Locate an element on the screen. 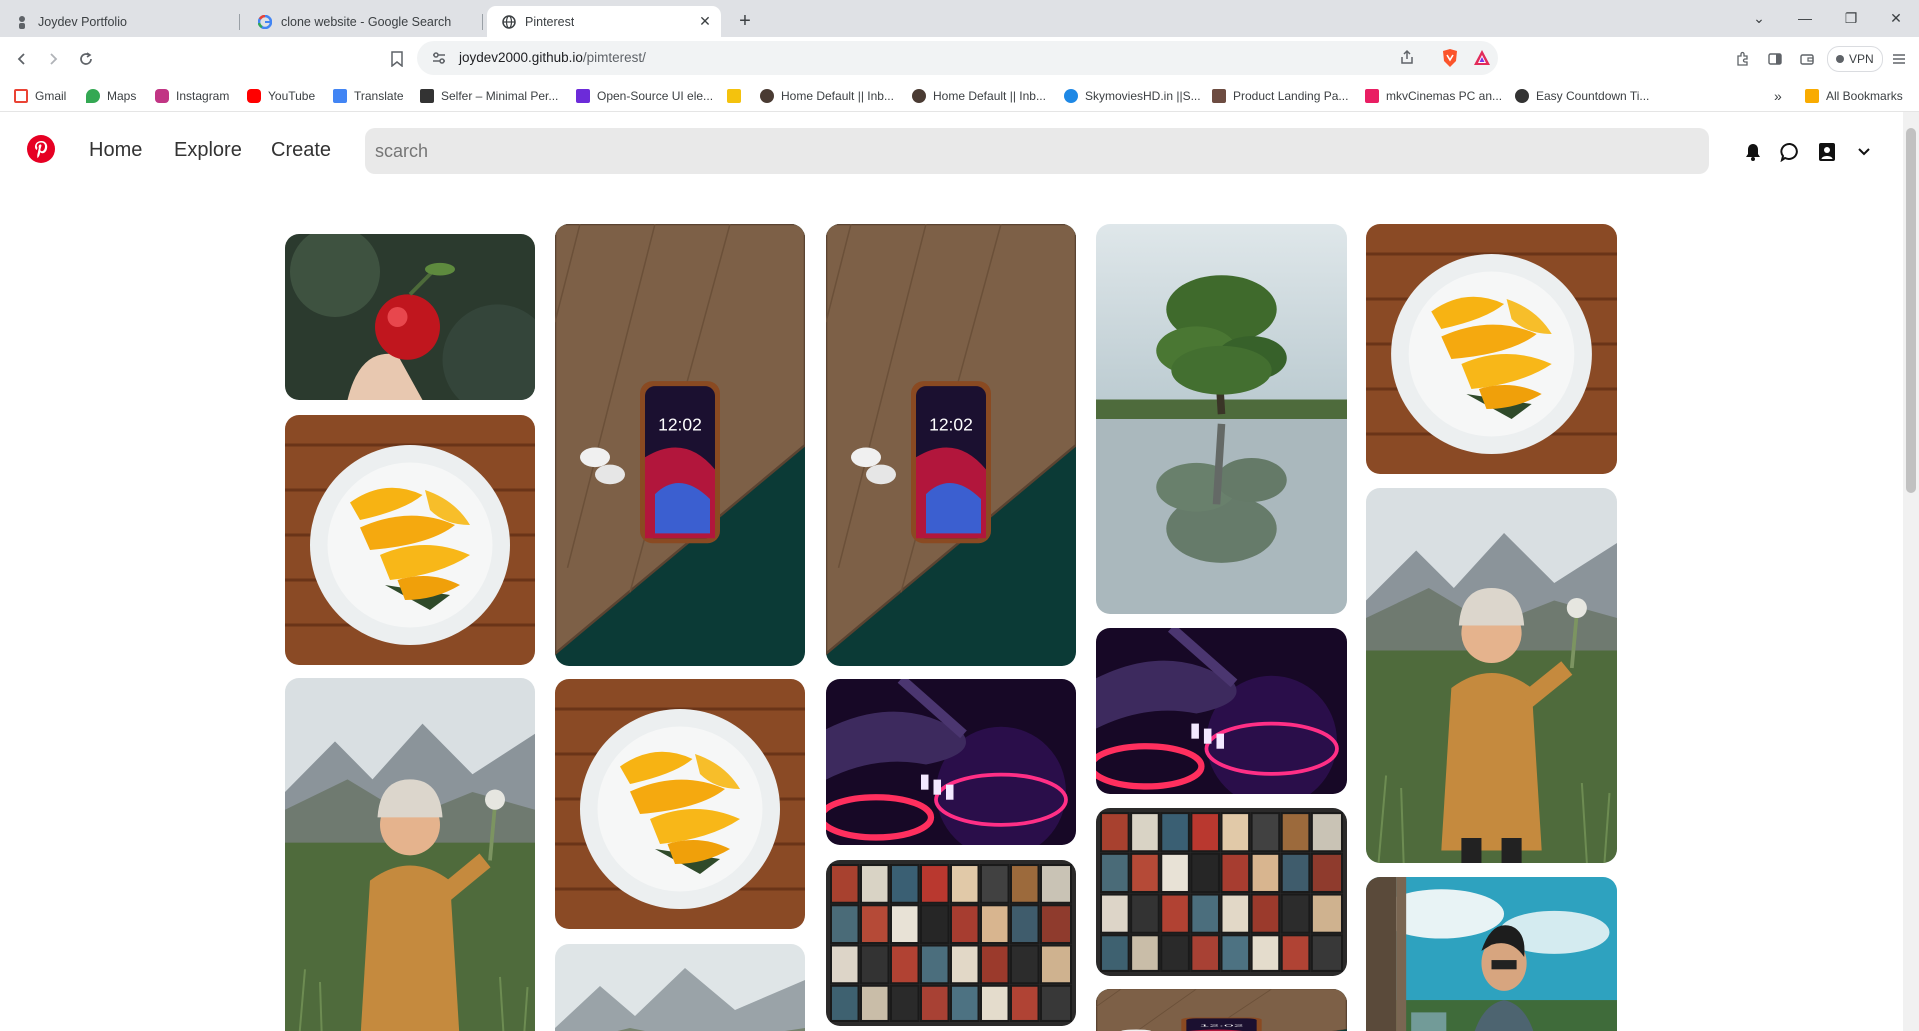 Image resolution: width=1919 pixels, height=1031 pixels. pin-card-mountain-field is located at coordinates (680, 987).